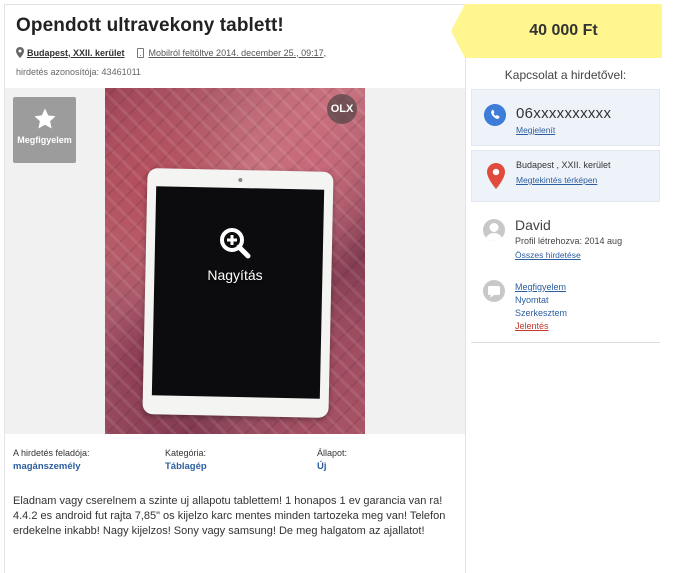 The height and width of the screenshot is (573, 689). What do you see at coordinates (332, 466) in the screenshot?
I see `detail-value: Új` at bounding box center [332, 466].